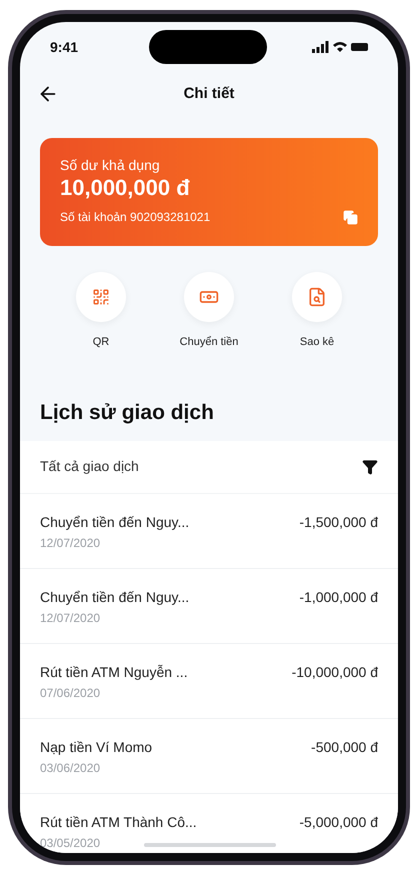 Image resolution: width=418 pixels, height=869 pixels. What do you see at coordinates (338, 597) in the screenshot?
I see `transaction-amount: -1,000,000 đ` at bounding box center [338, 597].